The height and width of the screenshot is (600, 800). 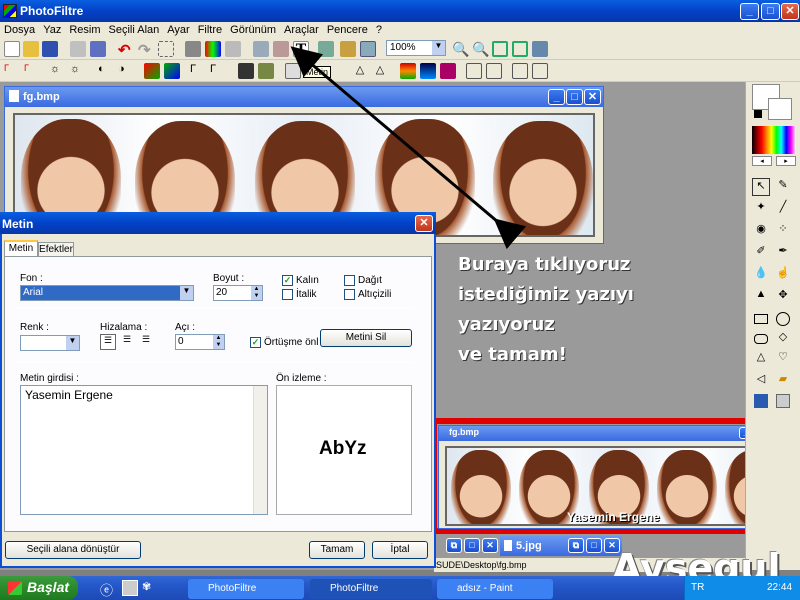 I want to click on clock: 22:44, so click(x=780, y=587).